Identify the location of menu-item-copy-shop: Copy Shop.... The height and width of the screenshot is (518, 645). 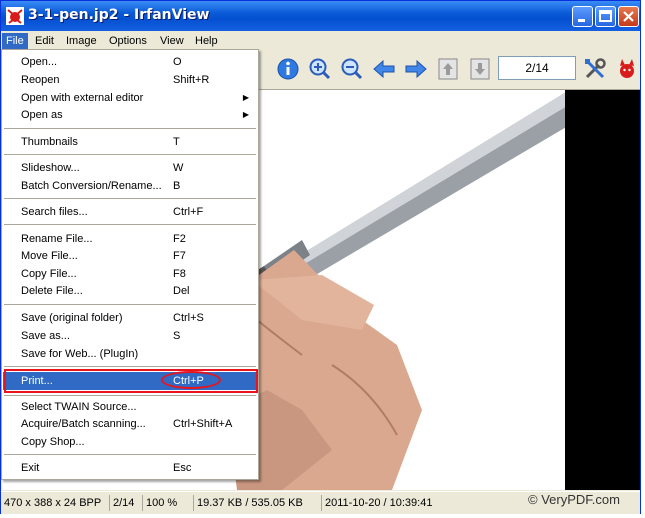
(130, 442).